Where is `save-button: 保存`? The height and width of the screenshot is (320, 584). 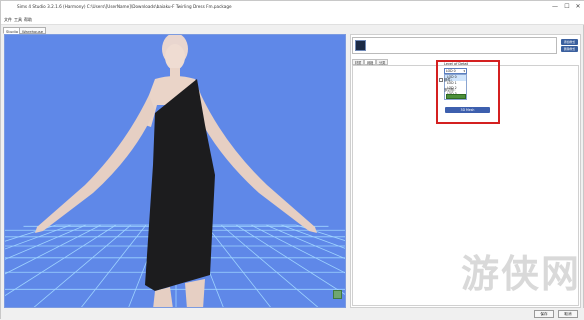 save-button: 保存 is located at coordinates (544, 314).